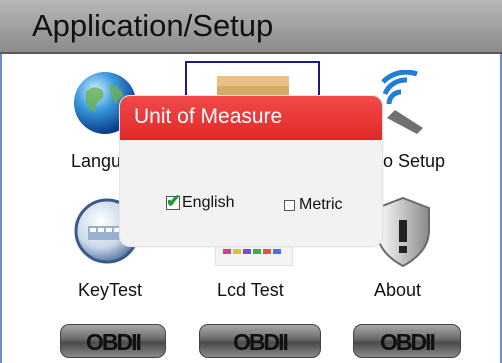 The height and width of the screenshot is (363, 502). I want to click on dialog-header: Unit of Measure, so click(251, 118).